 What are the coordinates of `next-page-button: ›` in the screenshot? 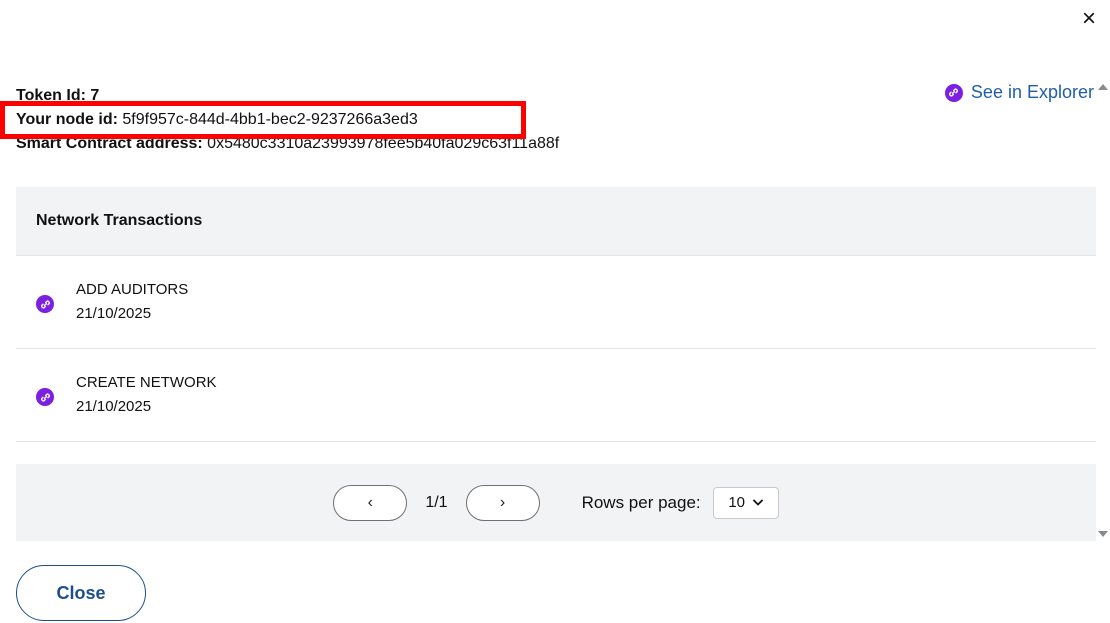 It's located at (502, 502).